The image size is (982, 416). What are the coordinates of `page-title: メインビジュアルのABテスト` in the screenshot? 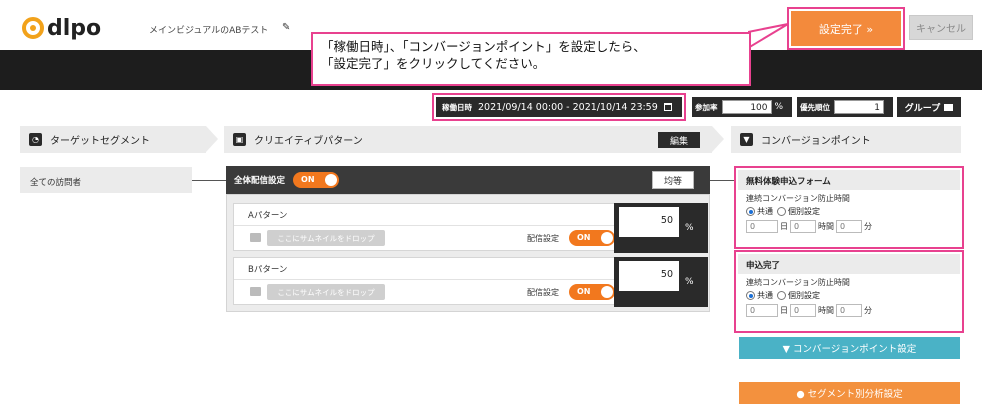 It's located at (209, 31).